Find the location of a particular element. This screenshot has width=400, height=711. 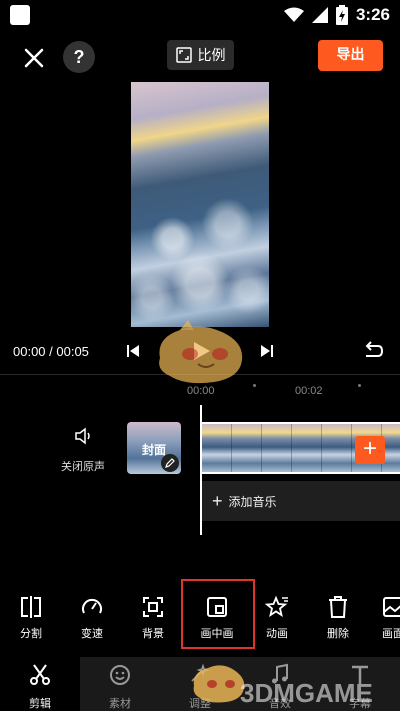

tool-delete: 删除 is located at coordinates (338, 618).